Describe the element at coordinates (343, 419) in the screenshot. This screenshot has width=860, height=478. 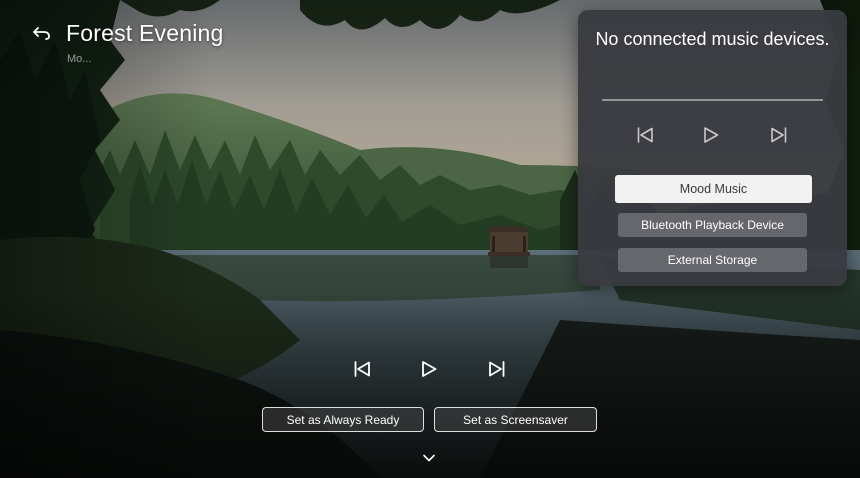
I see `set-always-ready-button: Set as Always Ready` at that location.